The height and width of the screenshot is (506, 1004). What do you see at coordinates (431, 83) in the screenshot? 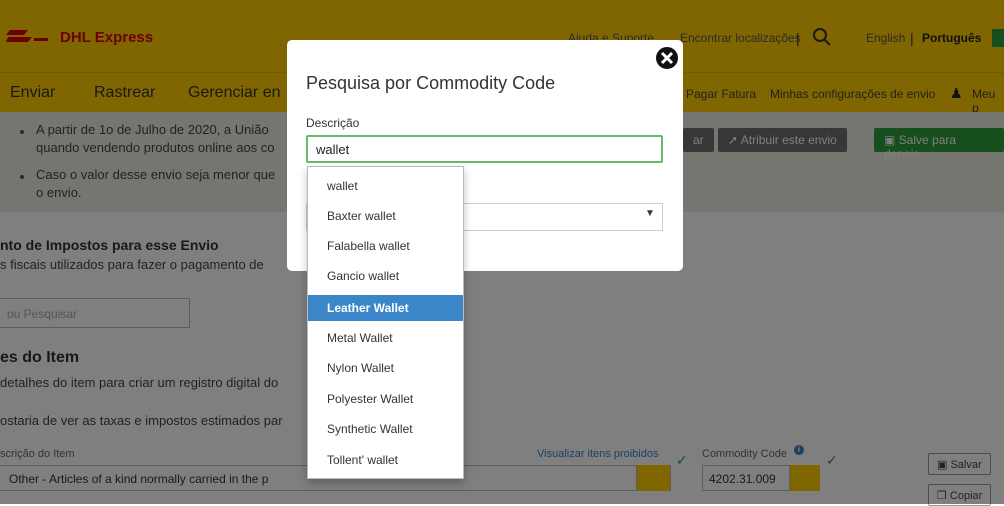
I see `modal-title: Pesquisa por Commodity Code` at bounding box center [431, 83].